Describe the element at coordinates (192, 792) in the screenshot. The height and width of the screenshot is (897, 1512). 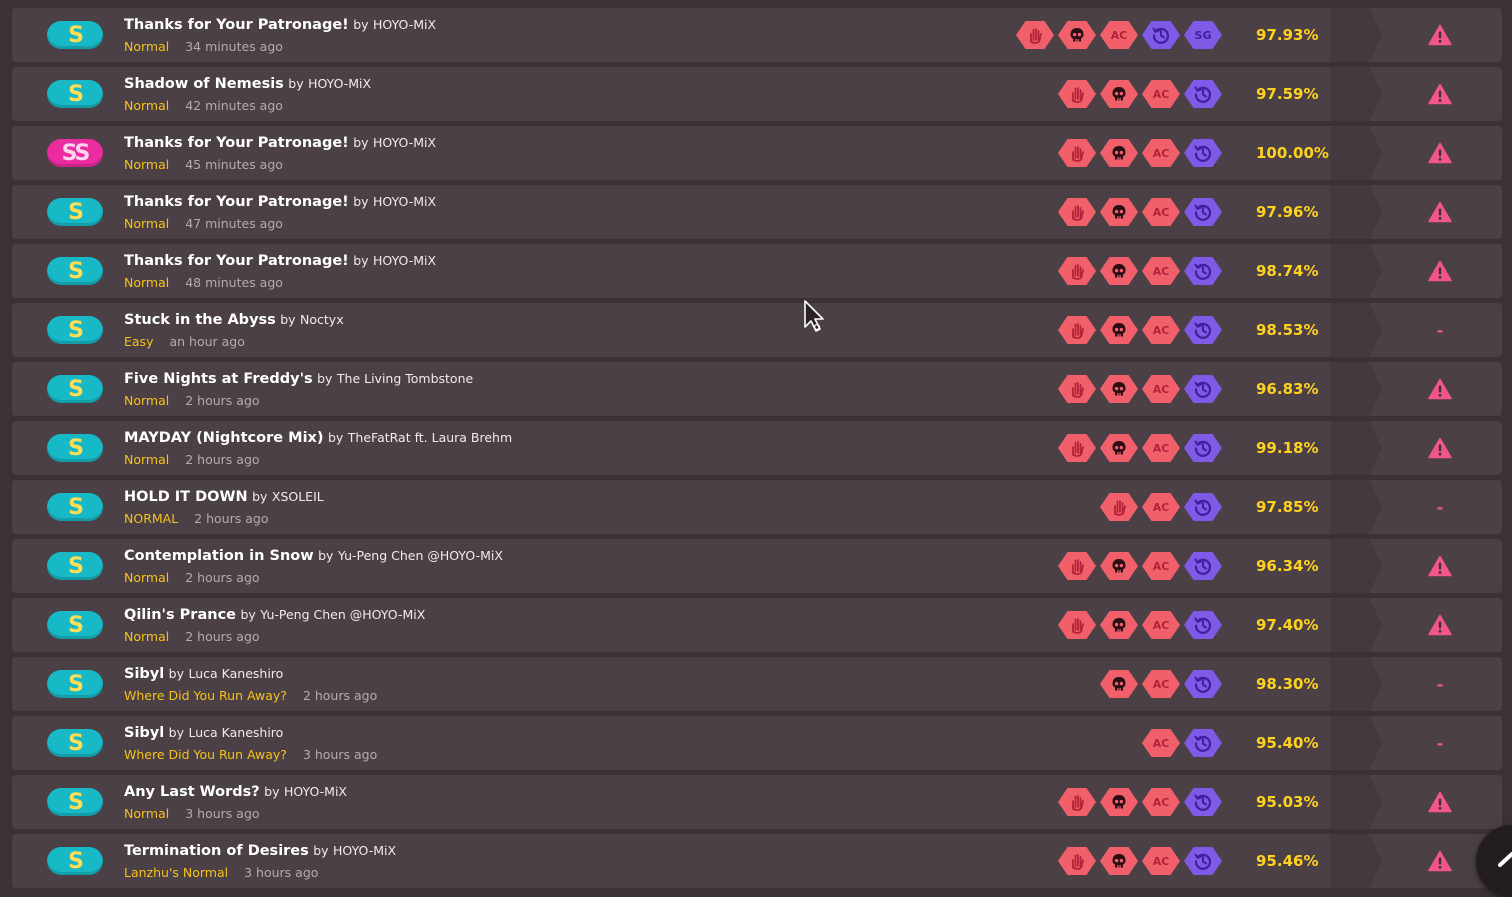
I see `song-title: Any Last Words?` at that location.